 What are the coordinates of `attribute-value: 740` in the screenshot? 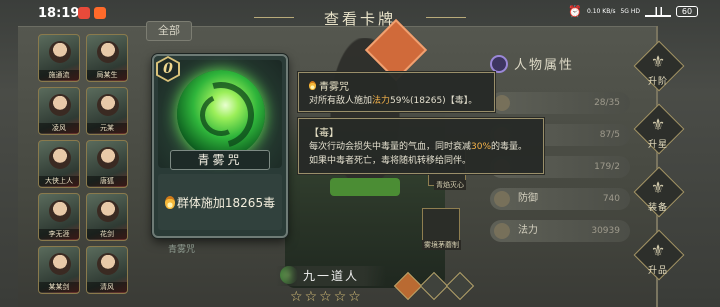 It's located at (611, 199).